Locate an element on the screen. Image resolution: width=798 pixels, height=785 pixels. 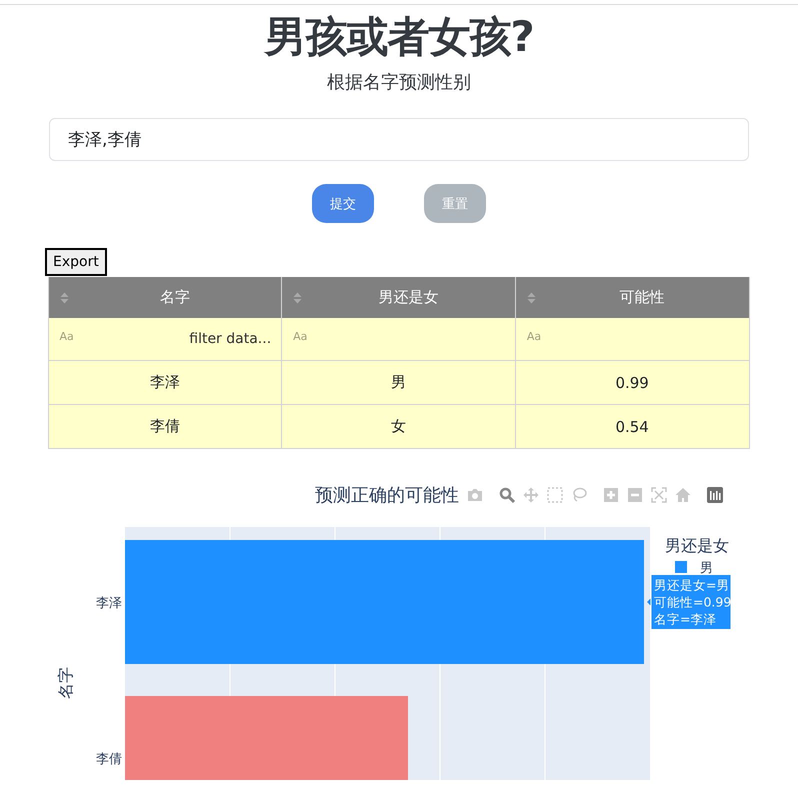
zoom-out-icon is located at coordinates (635, 495).